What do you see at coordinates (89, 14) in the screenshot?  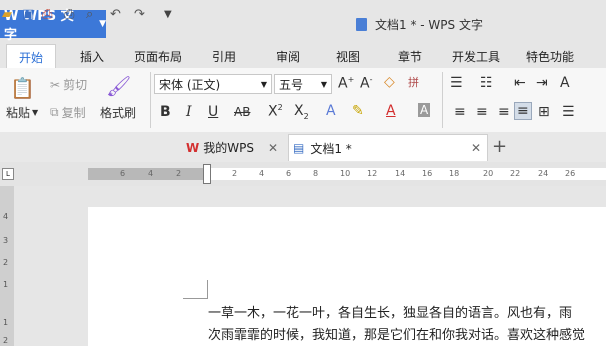 I see `print-preview-icon: ⌕` at bounding box center [89, 14].